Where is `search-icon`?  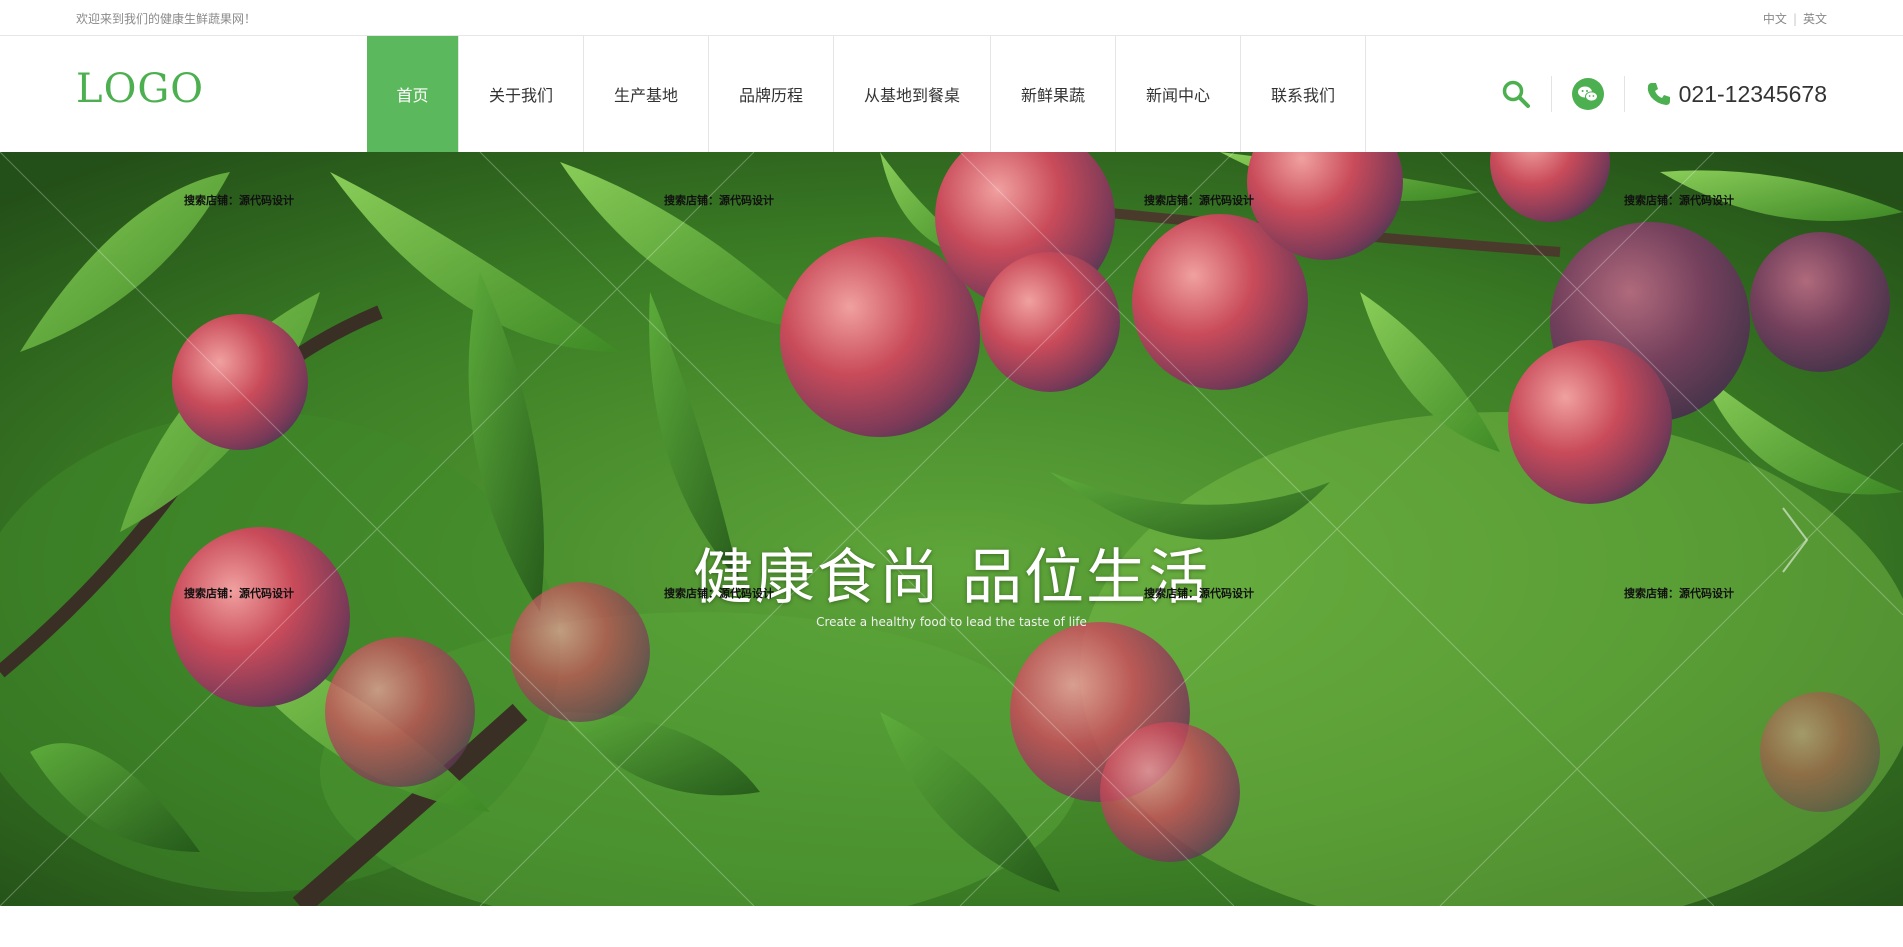
search-icon is located at coordinates (1516, 94).